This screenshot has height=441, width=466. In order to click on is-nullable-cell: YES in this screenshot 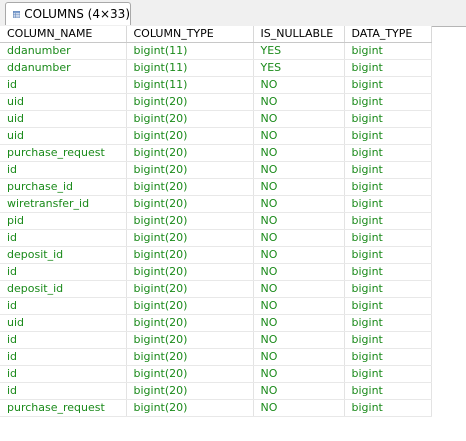, I will do `click(299, 51)`.